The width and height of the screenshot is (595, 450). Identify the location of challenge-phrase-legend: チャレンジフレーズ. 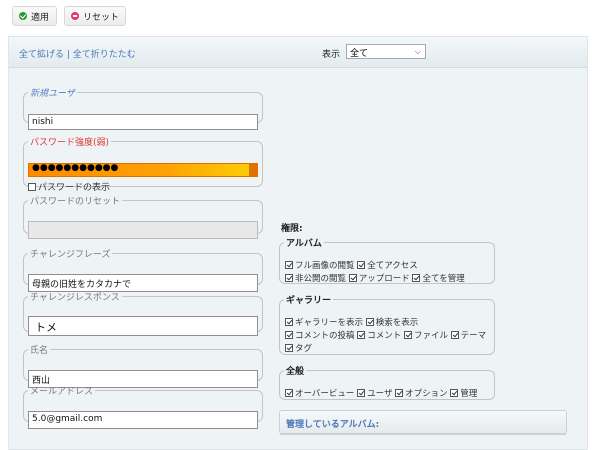
(70, 255).